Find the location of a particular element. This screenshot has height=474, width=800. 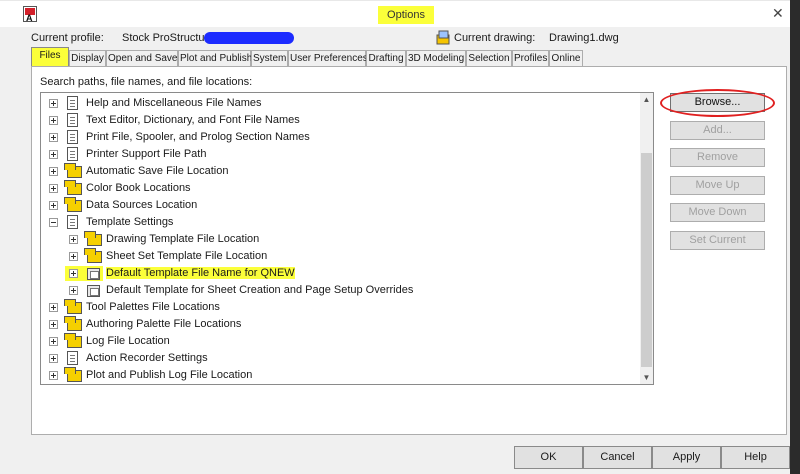

tab-user-preferences: User Preferences is located at coordinates (328, 58).